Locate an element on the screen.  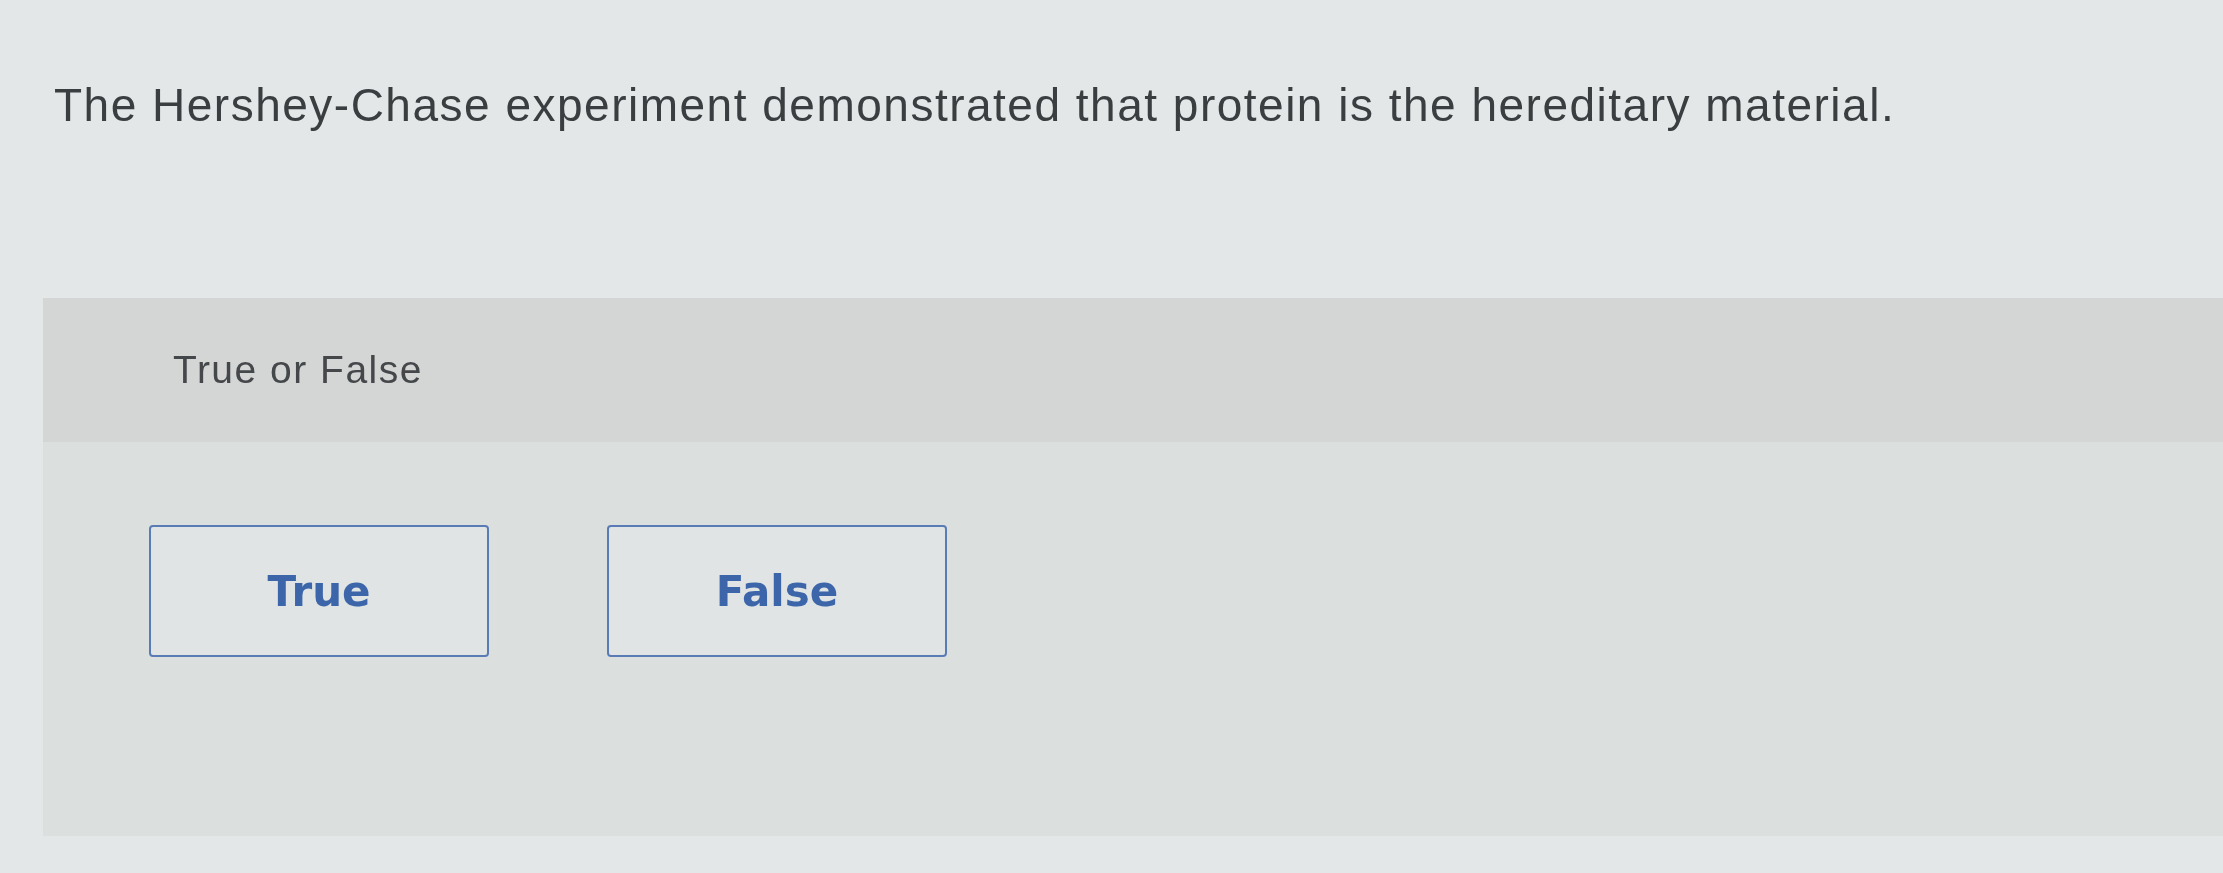
answer-button: False is located at coordinates (777, 591).